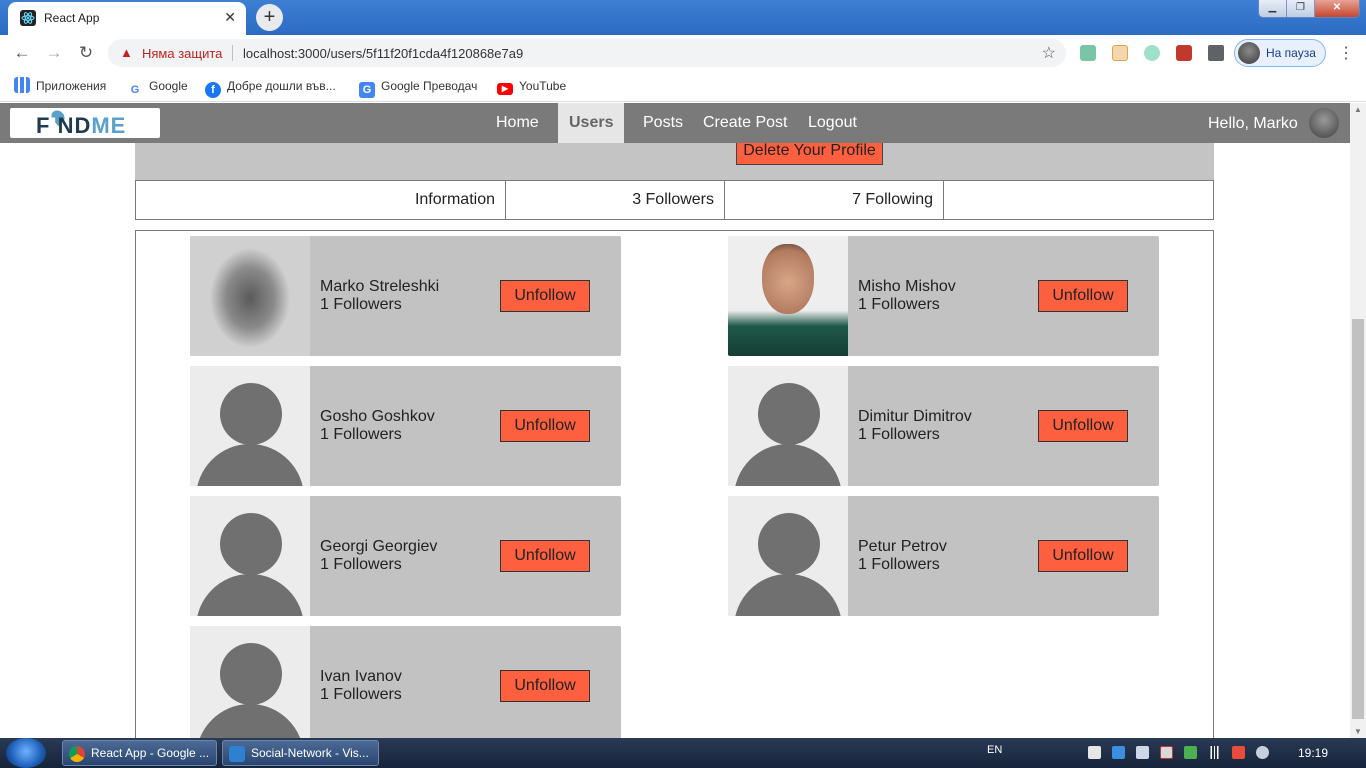  Describe the element at coordinates (1238, 752) in the screenshot. I see `tray-alert-icon` at that location.